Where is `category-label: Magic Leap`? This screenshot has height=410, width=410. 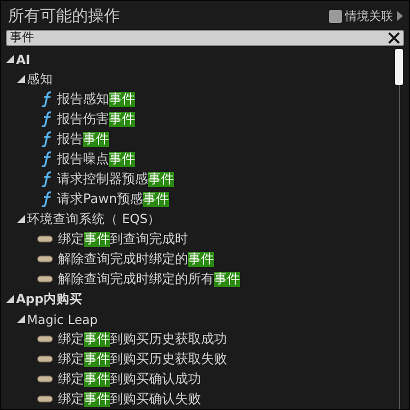
category-label: Magic Leap is located at coordinates (62, 319).